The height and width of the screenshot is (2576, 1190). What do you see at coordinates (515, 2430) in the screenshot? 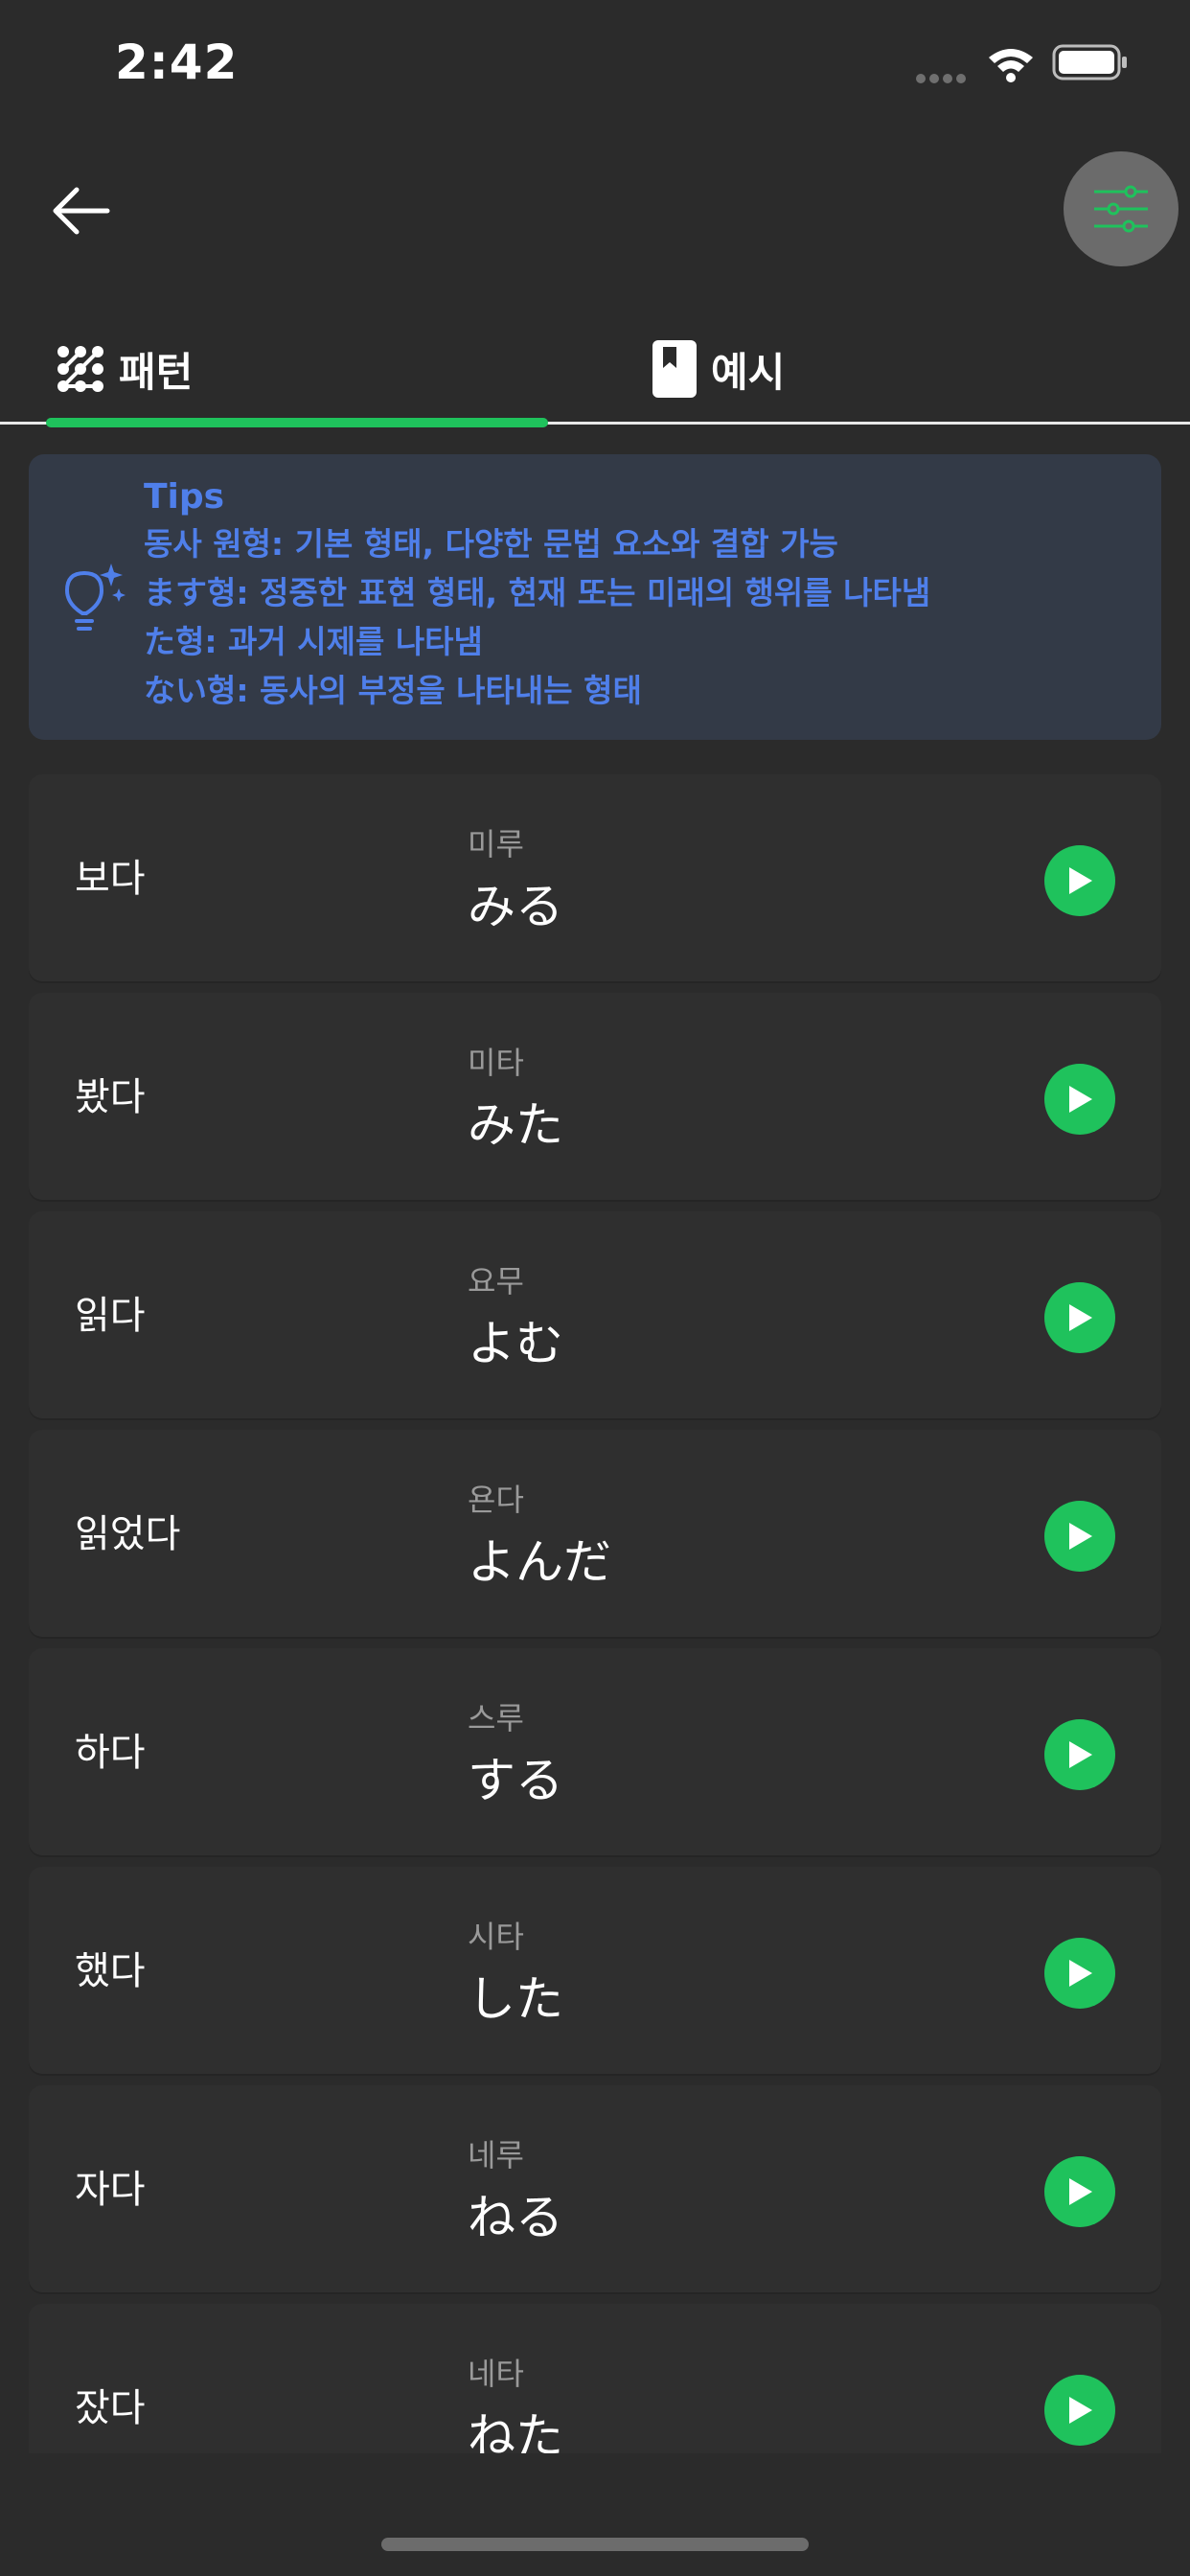
I see `japanese-kana: ねた` at bounding box center [515, 2430].